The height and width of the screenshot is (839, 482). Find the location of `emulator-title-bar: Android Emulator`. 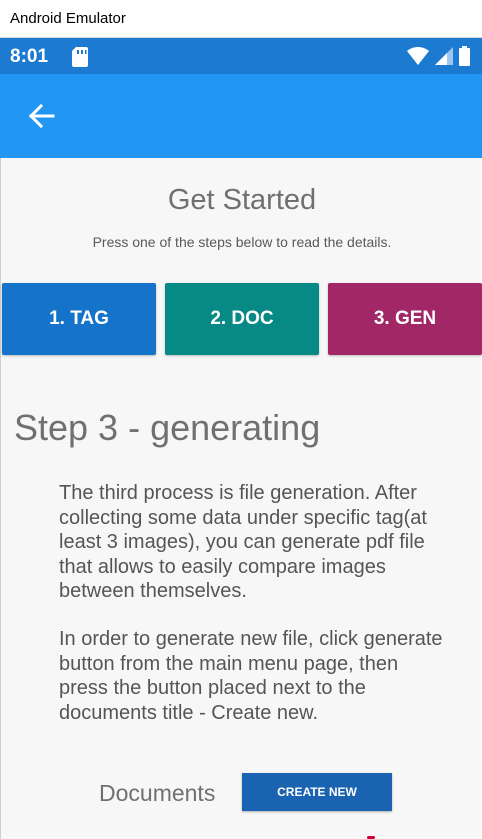

emulator-title-bar: Android Emulator is located at coordinates (241, 19).